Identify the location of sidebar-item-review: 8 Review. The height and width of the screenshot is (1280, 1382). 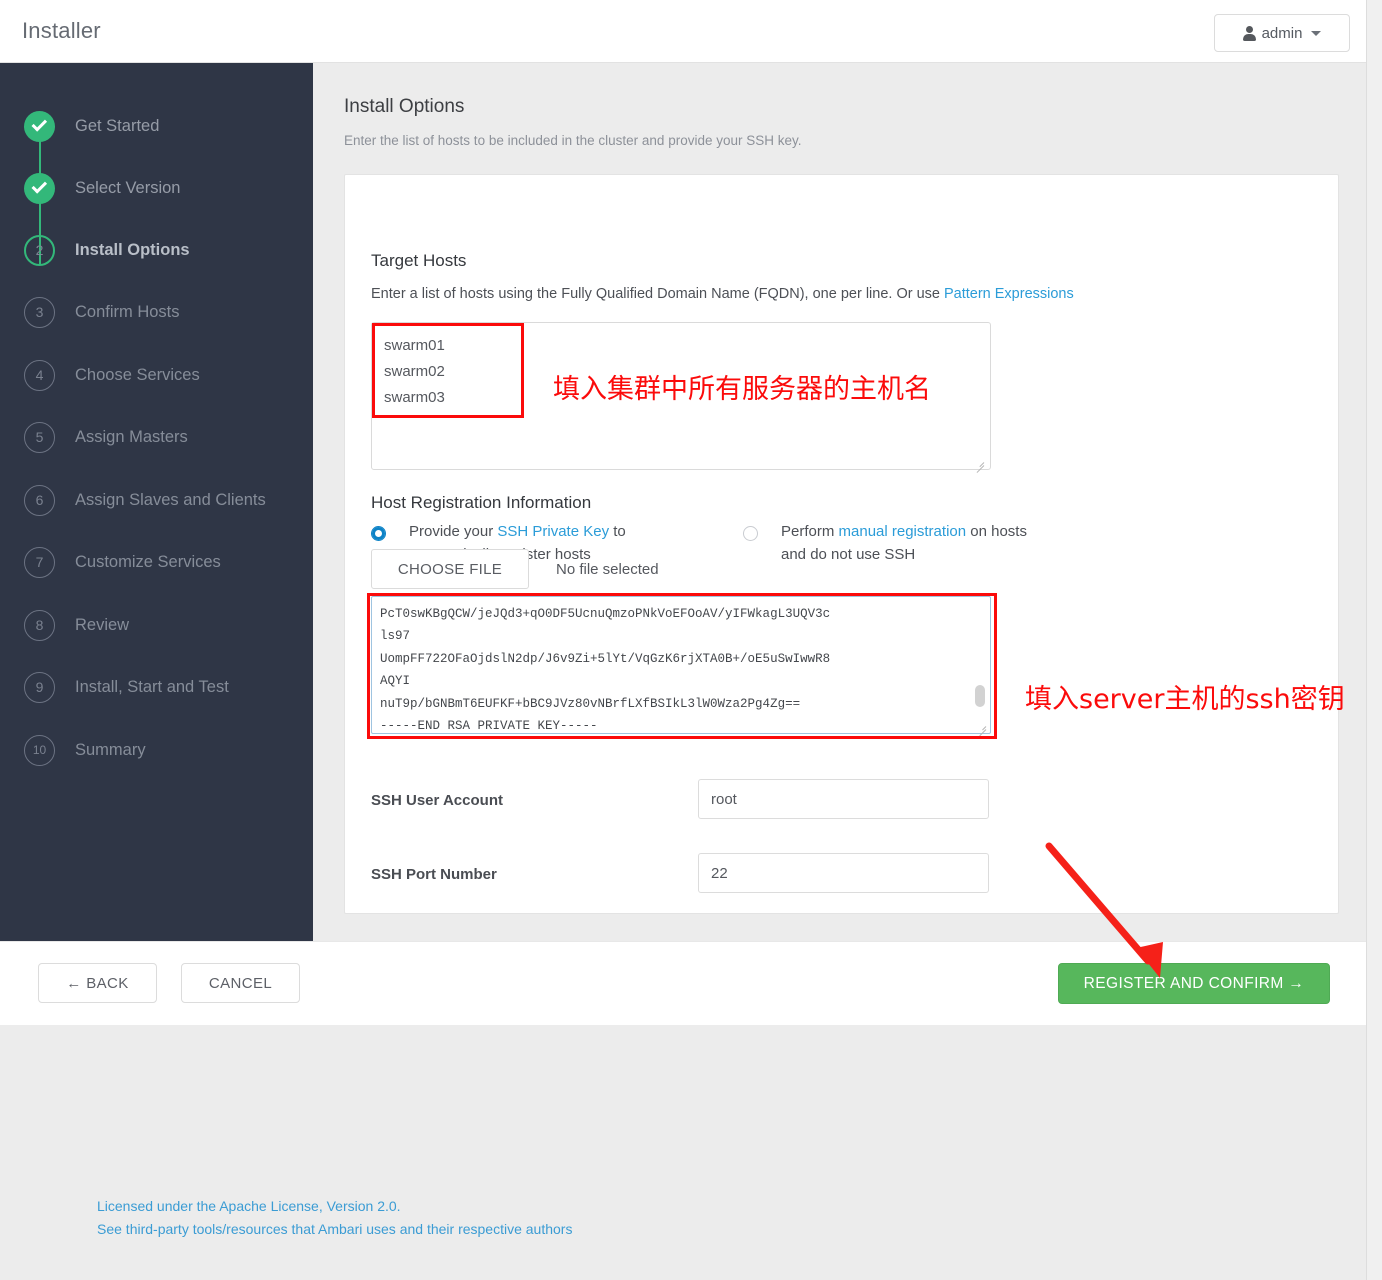
(76, 625).